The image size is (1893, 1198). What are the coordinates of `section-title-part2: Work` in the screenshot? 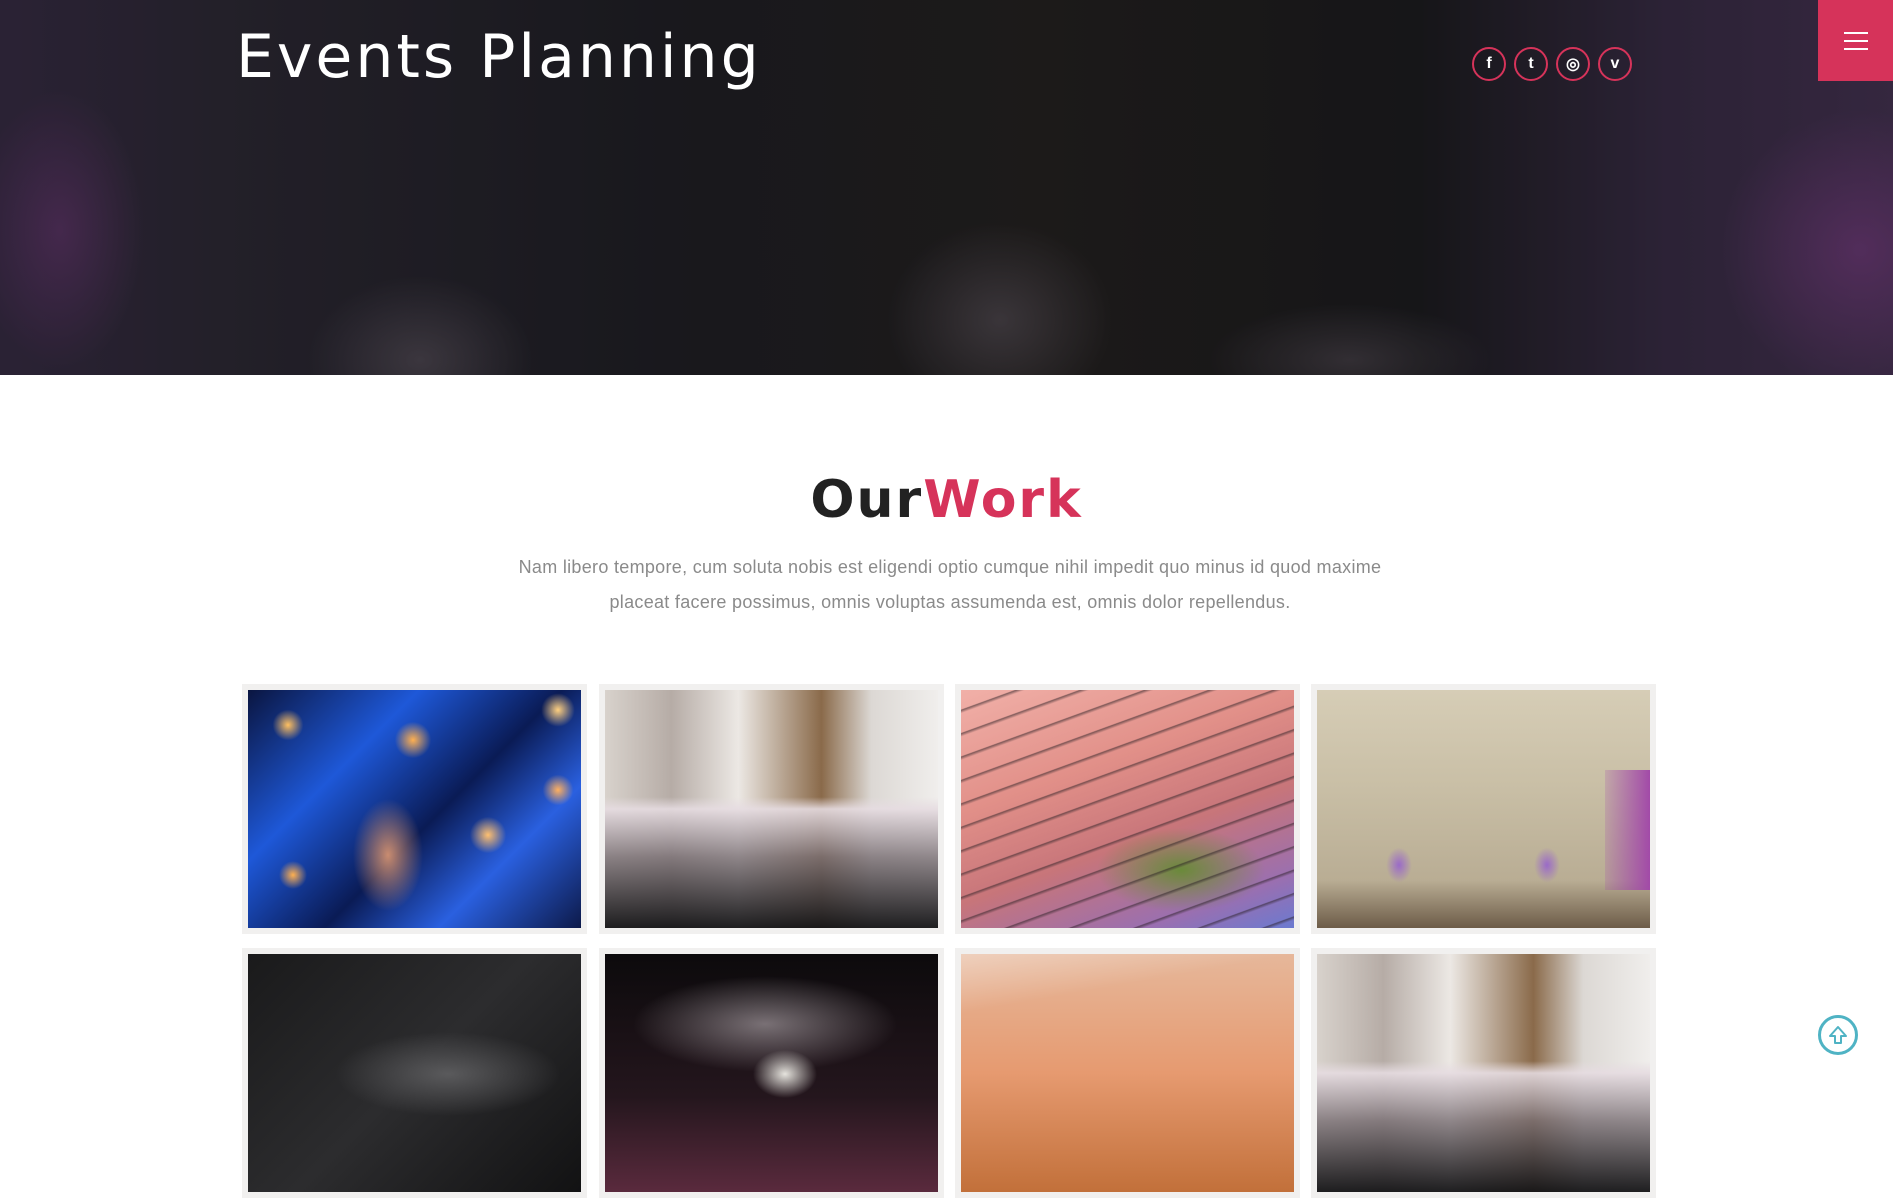 It's located at (1003, 500).